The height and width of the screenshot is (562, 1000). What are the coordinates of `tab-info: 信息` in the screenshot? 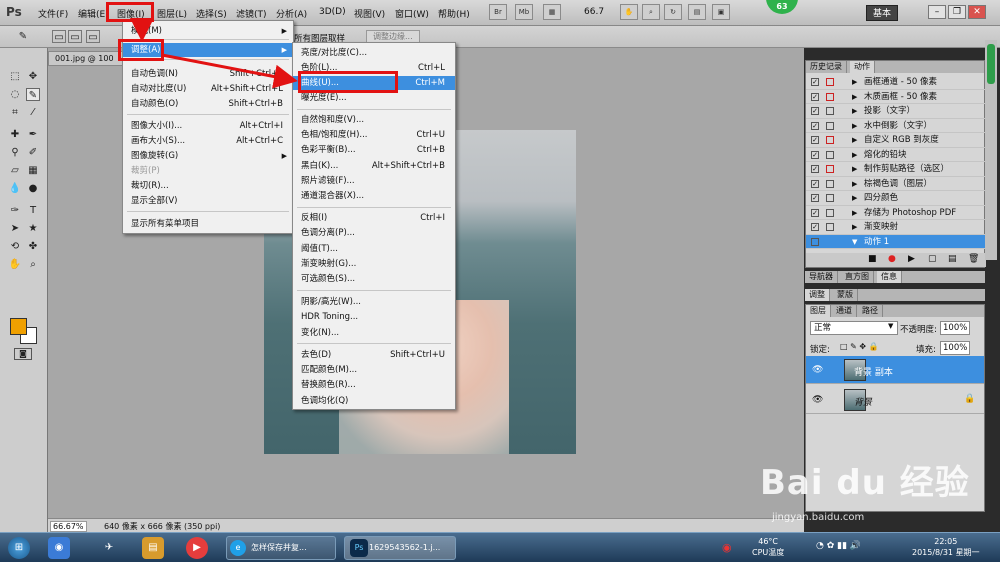 It's located at (889, 277).